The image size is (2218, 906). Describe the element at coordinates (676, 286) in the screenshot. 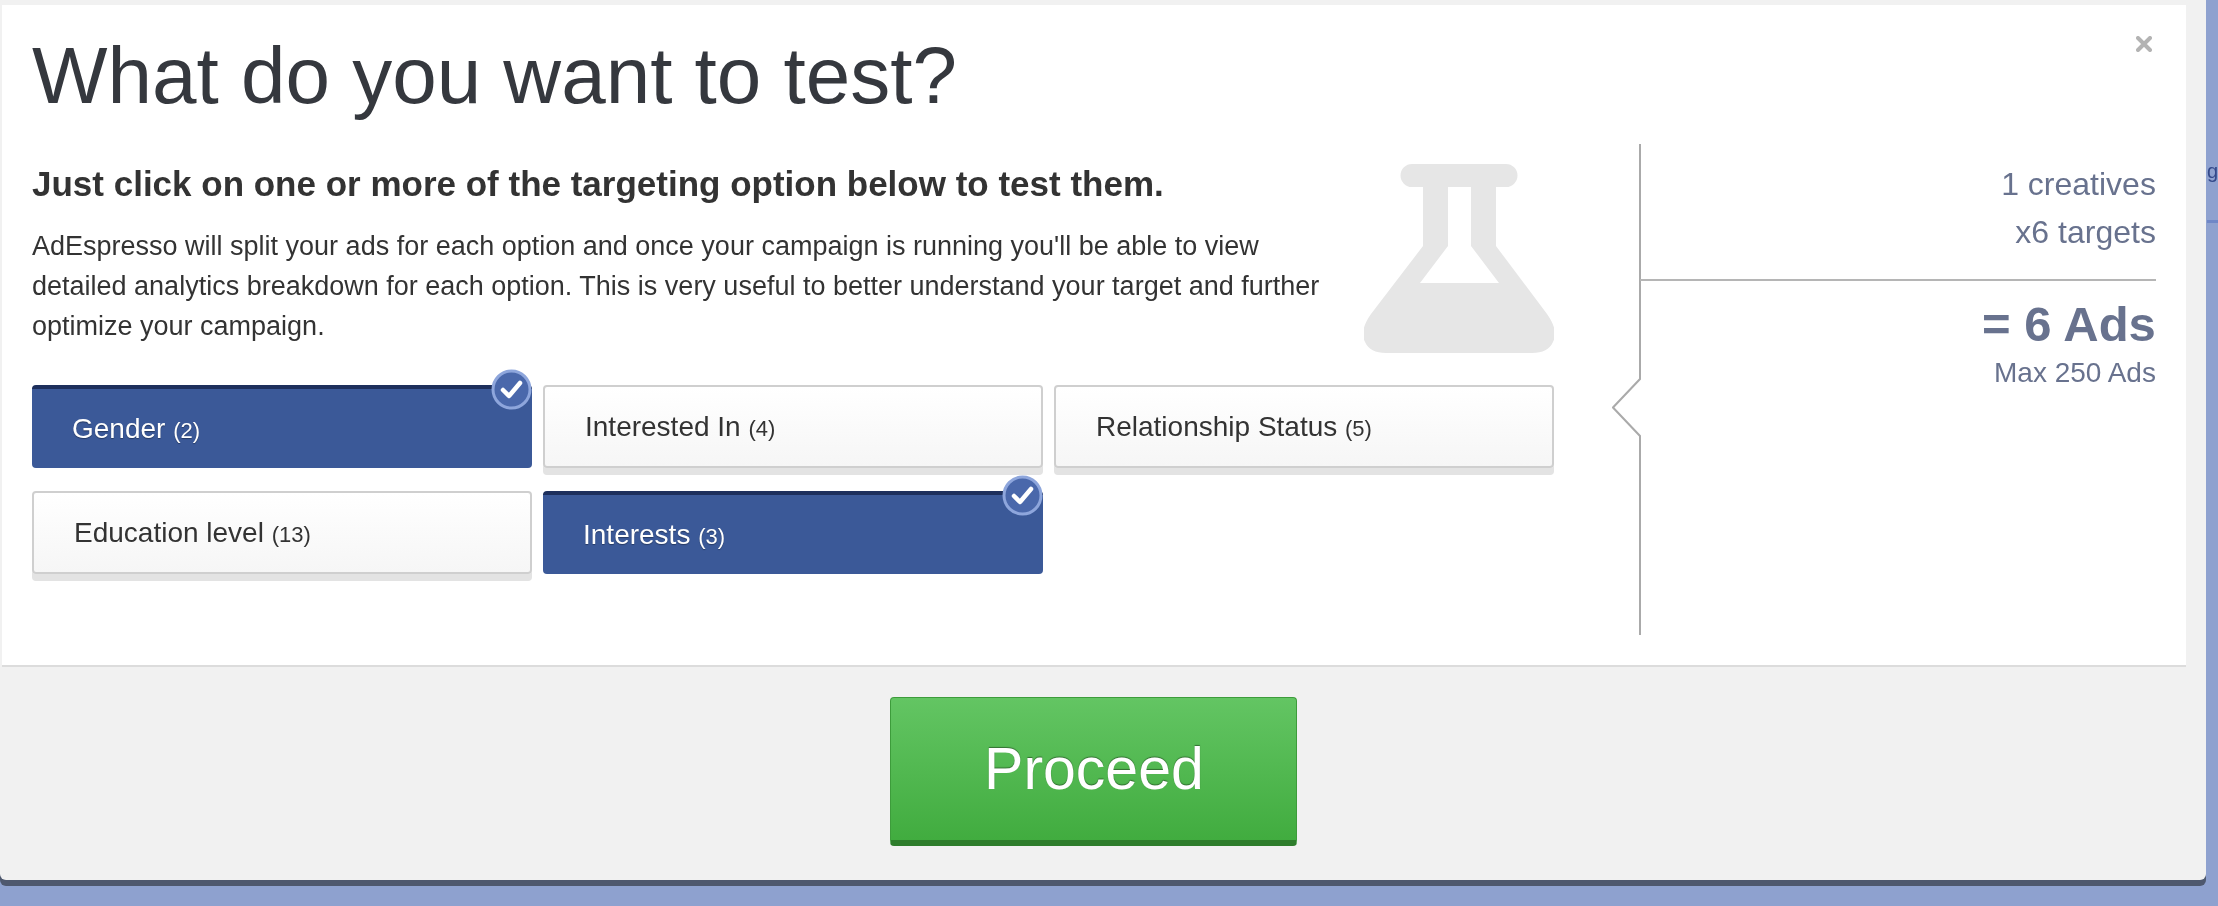

I see `description-text: AdEspresso will split your ads for each option and once your campaign is running you'll be able to view detailed analytics breakdown for each option. This is very useful to better understand your target and further optimize your campaign.` at that location.